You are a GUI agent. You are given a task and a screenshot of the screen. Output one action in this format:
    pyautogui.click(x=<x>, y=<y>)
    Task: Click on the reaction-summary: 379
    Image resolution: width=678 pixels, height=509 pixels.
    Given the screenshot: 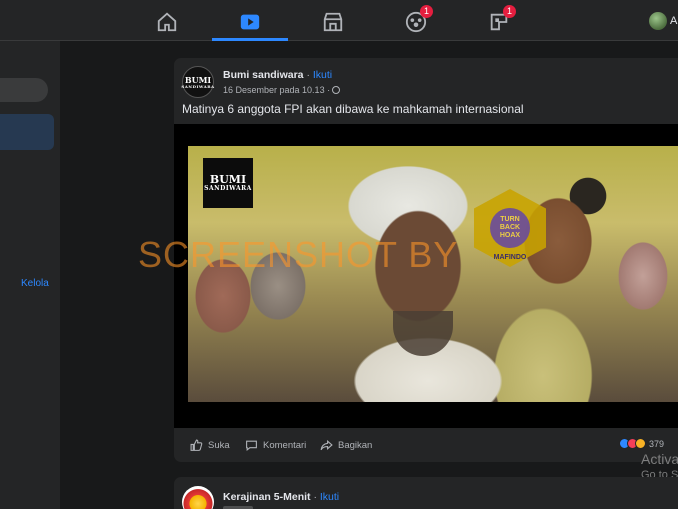 What is the action you would take?
    pyautogui.click(x=641, y=443)
    